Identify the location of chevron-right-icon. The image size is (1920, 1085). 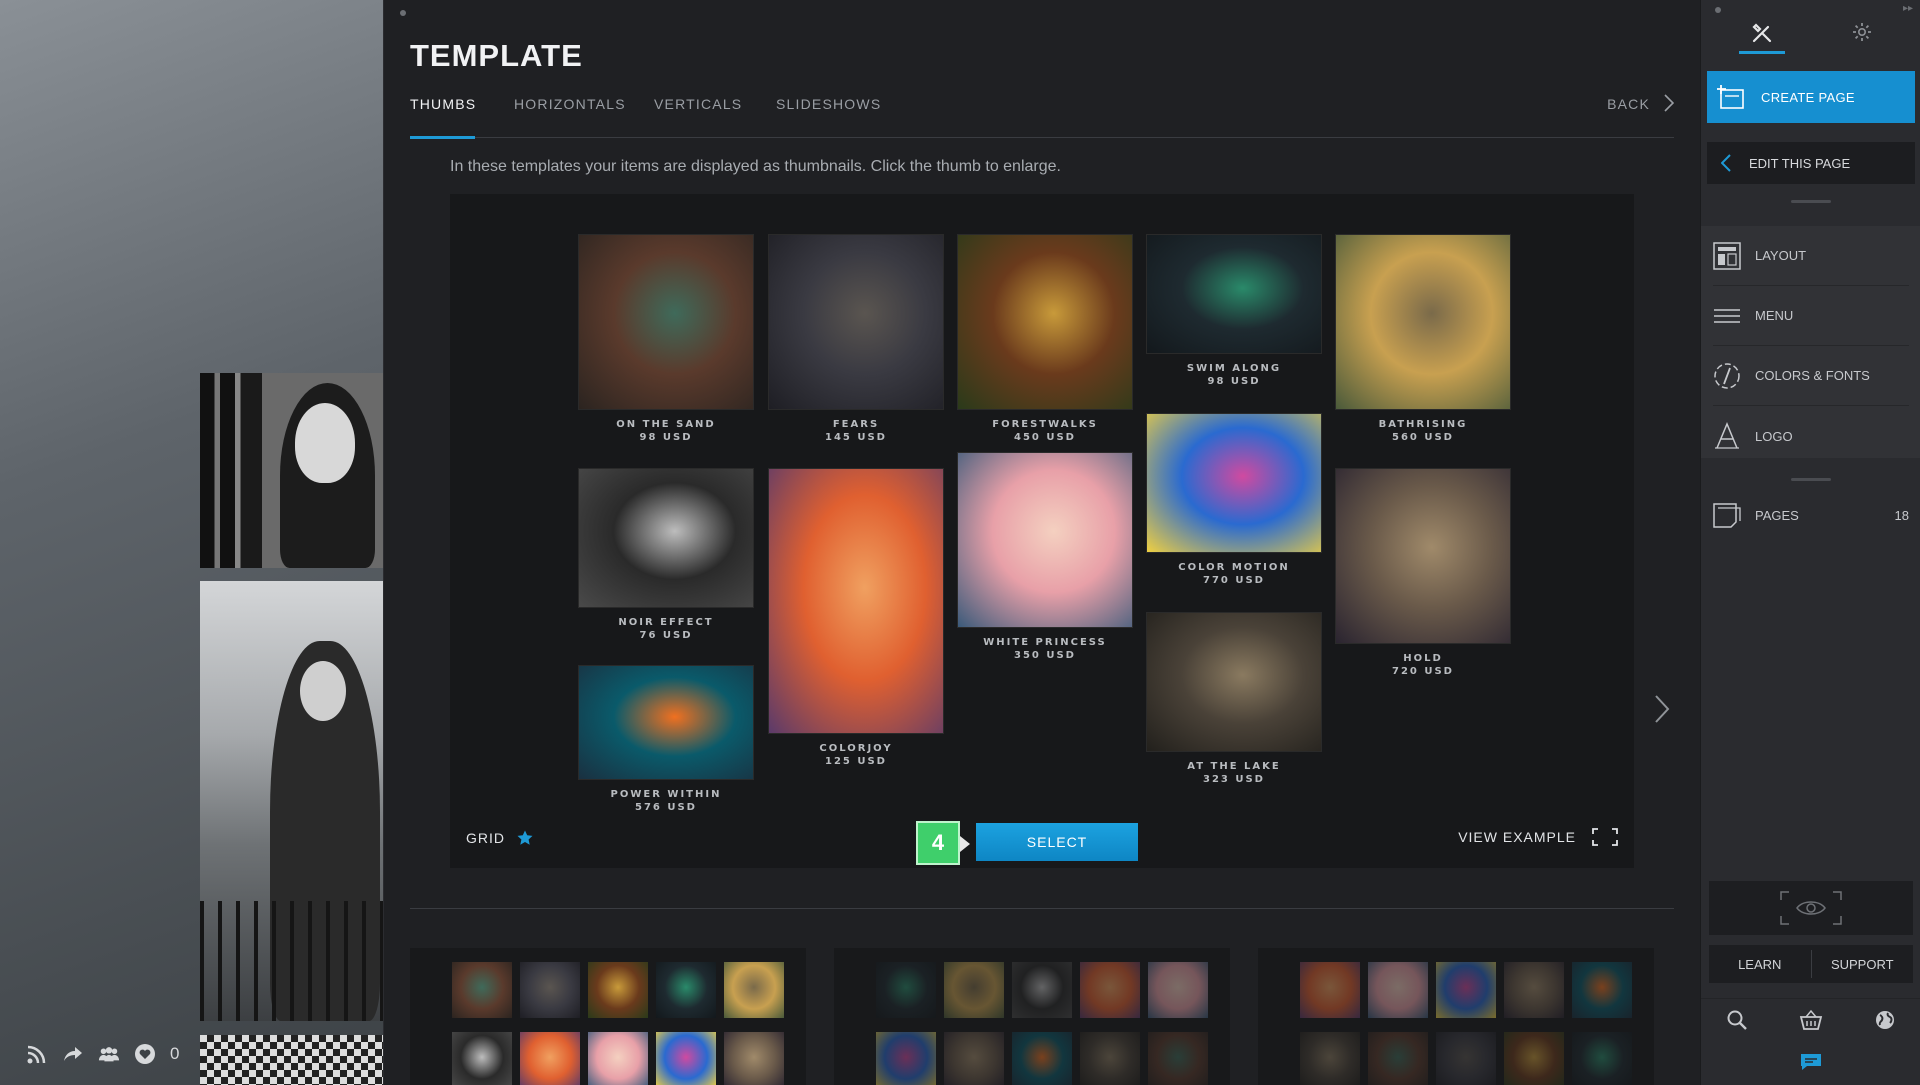
(1669, 103).